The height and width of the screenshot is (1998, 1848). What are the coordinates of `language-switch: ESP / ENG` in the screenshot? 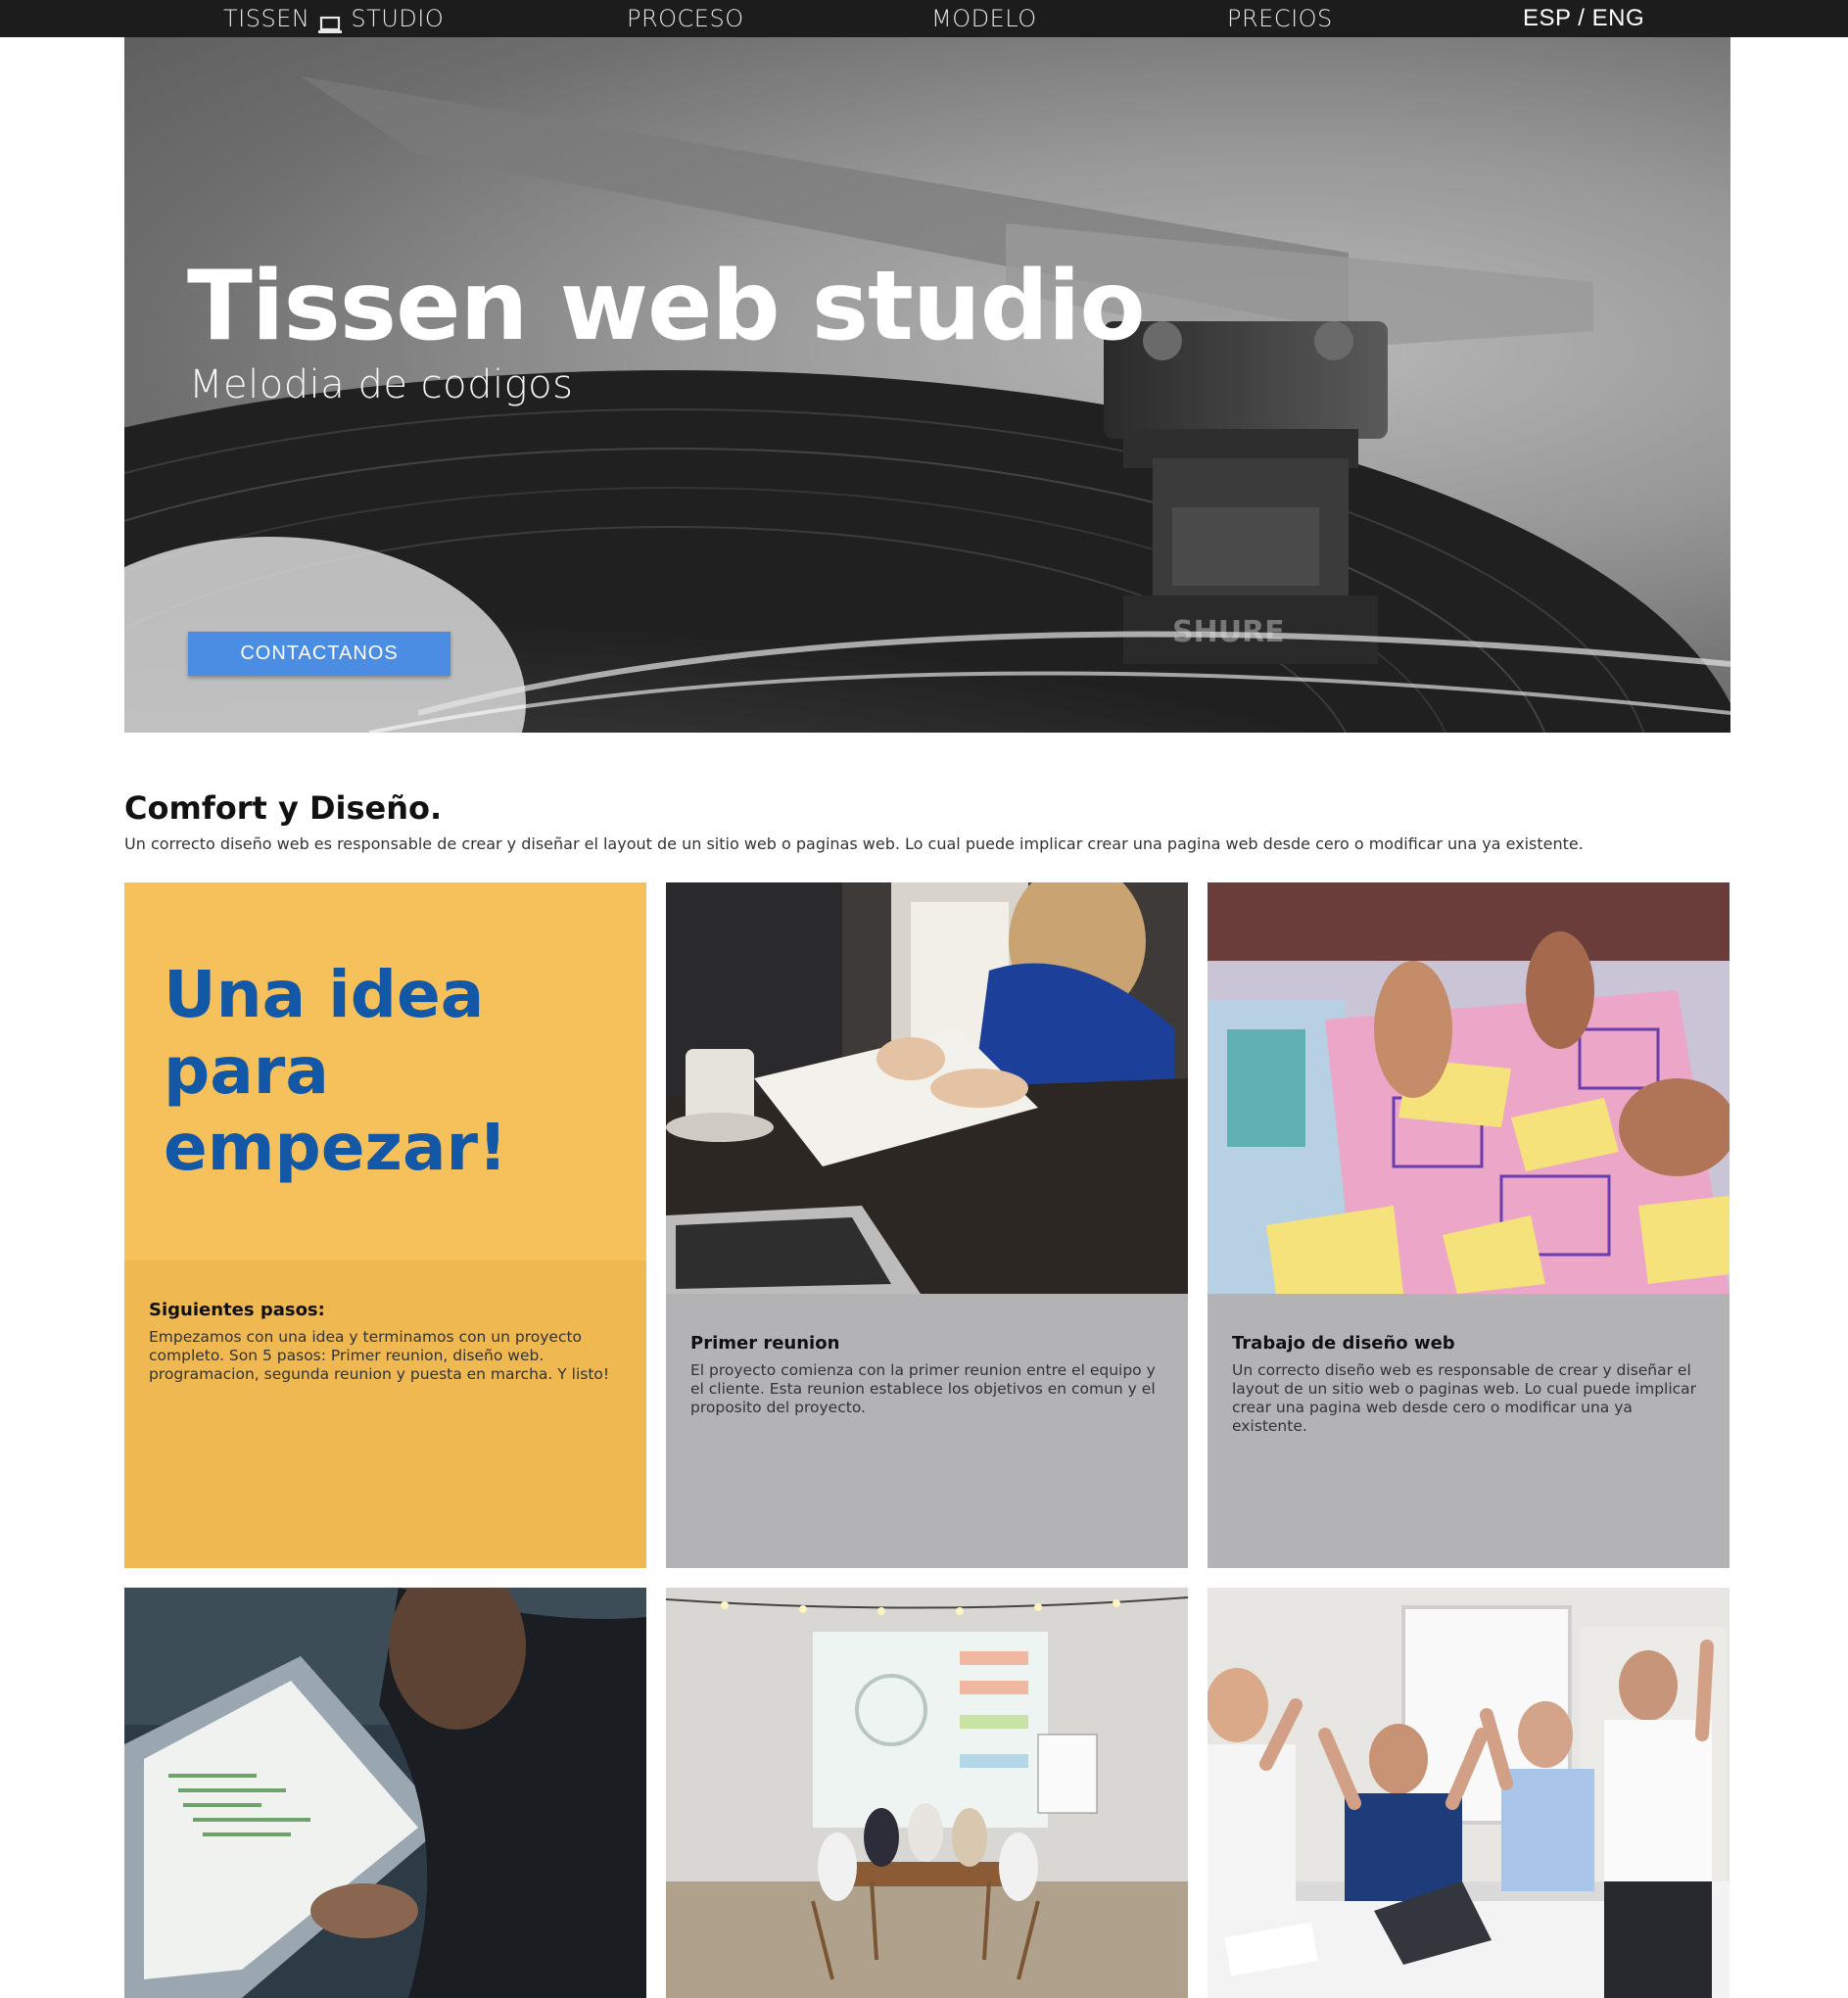 It's located at (1583, 18).